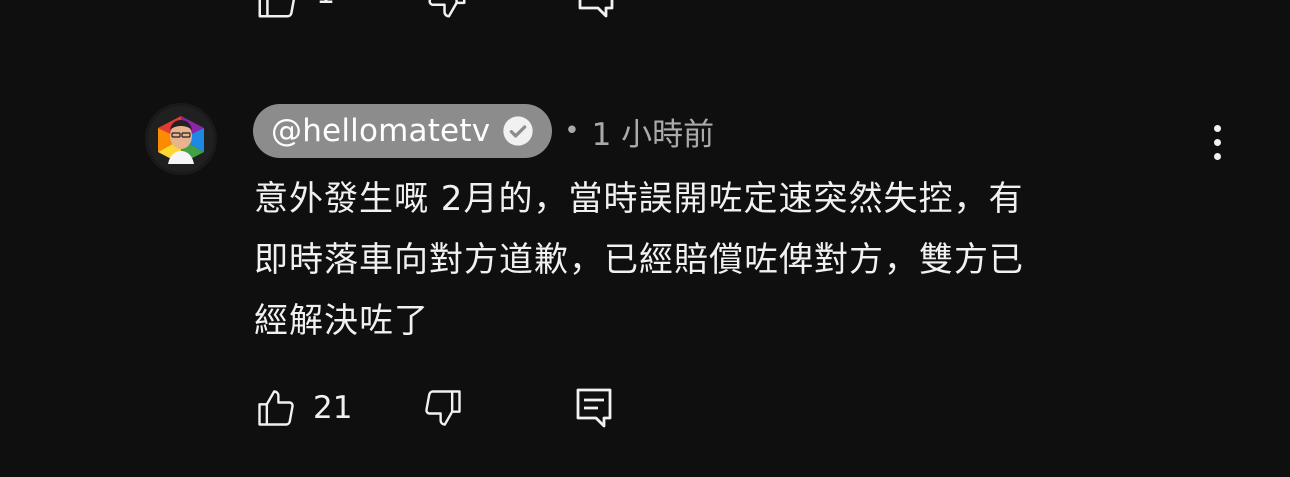  What do you see at coordinates (518, 131) in the screenshot?
I see `verified-check-icon` at bounding box center [518, 131].